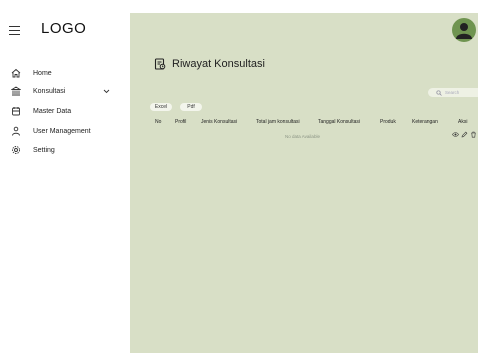  I want to click on menu-toggle-icon, so click(14, 30).